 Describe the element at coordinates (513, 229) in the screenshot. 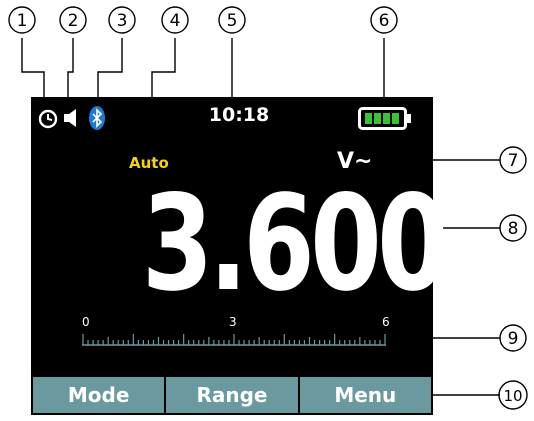

I see `callout-8: 8` at that location.